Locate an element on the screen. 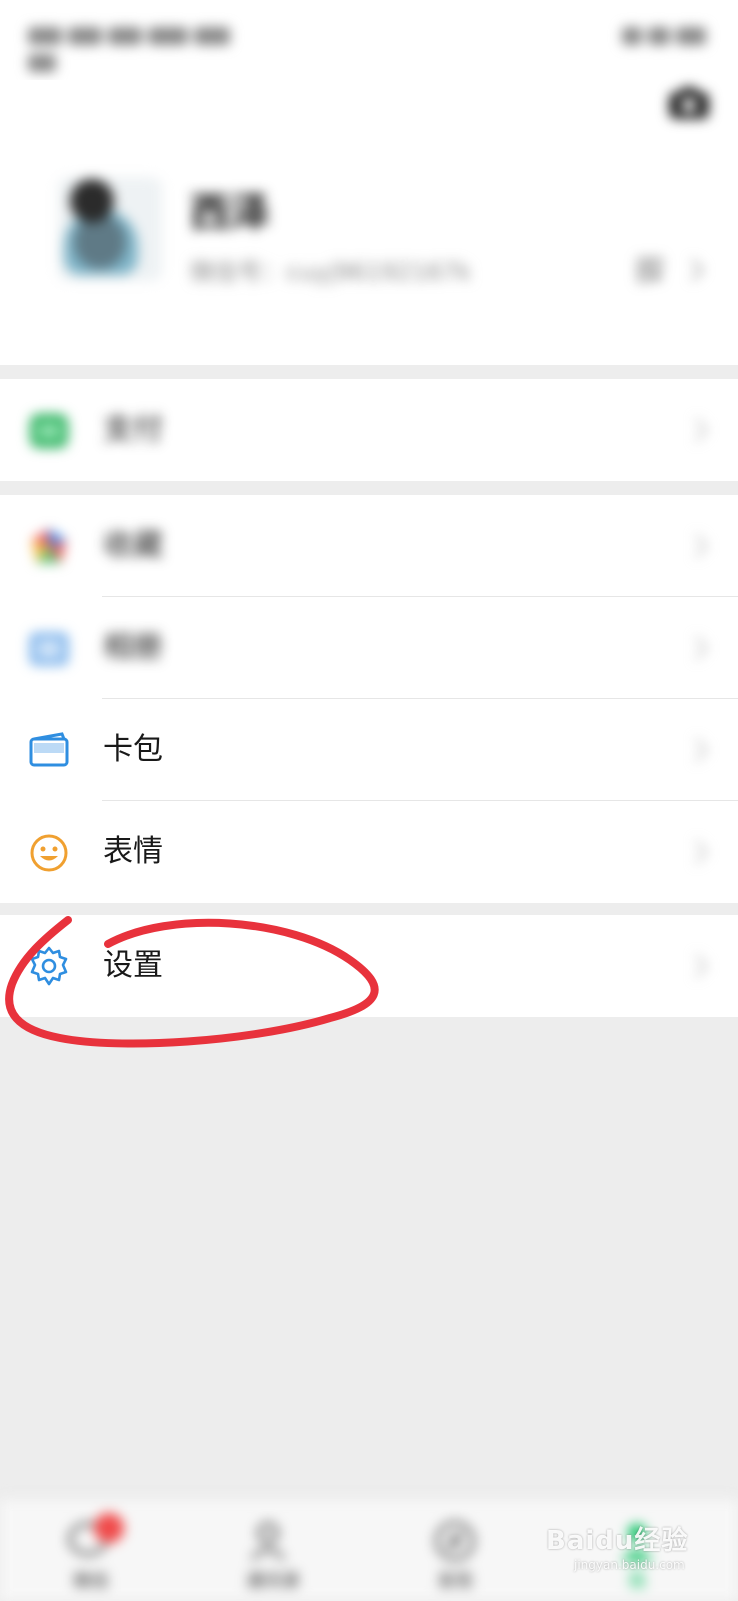  pay-icon is located at coordinates (49, 431).